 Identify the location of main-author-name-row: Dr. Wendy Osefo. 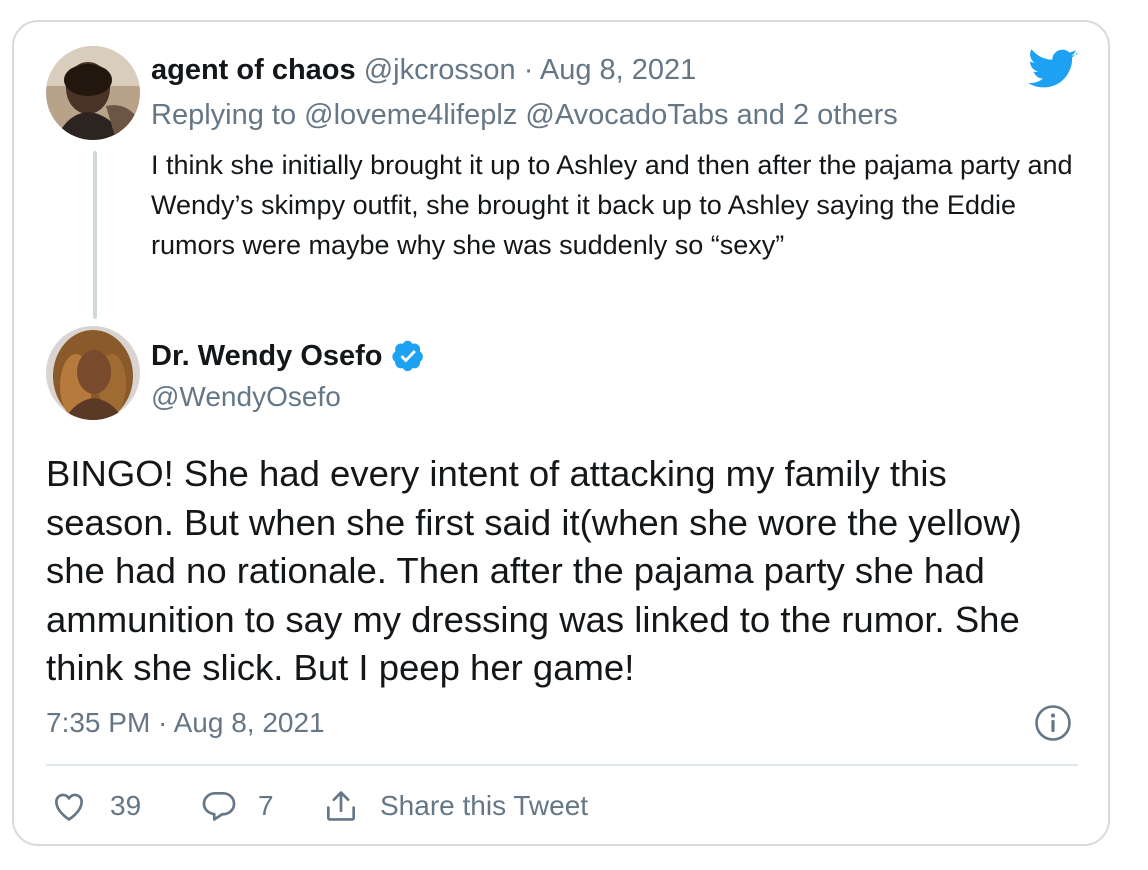
(288, 356).